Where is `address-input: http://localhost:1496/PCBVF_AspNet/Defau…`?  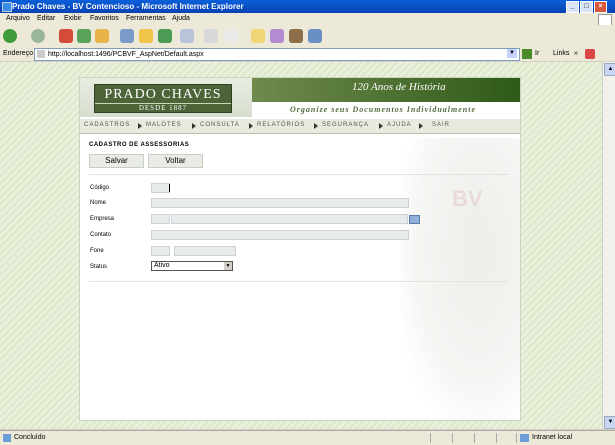 address-input: http://localhost:1496/PCBVF_AspNet/Defau… is located at coordinates (277, 54).